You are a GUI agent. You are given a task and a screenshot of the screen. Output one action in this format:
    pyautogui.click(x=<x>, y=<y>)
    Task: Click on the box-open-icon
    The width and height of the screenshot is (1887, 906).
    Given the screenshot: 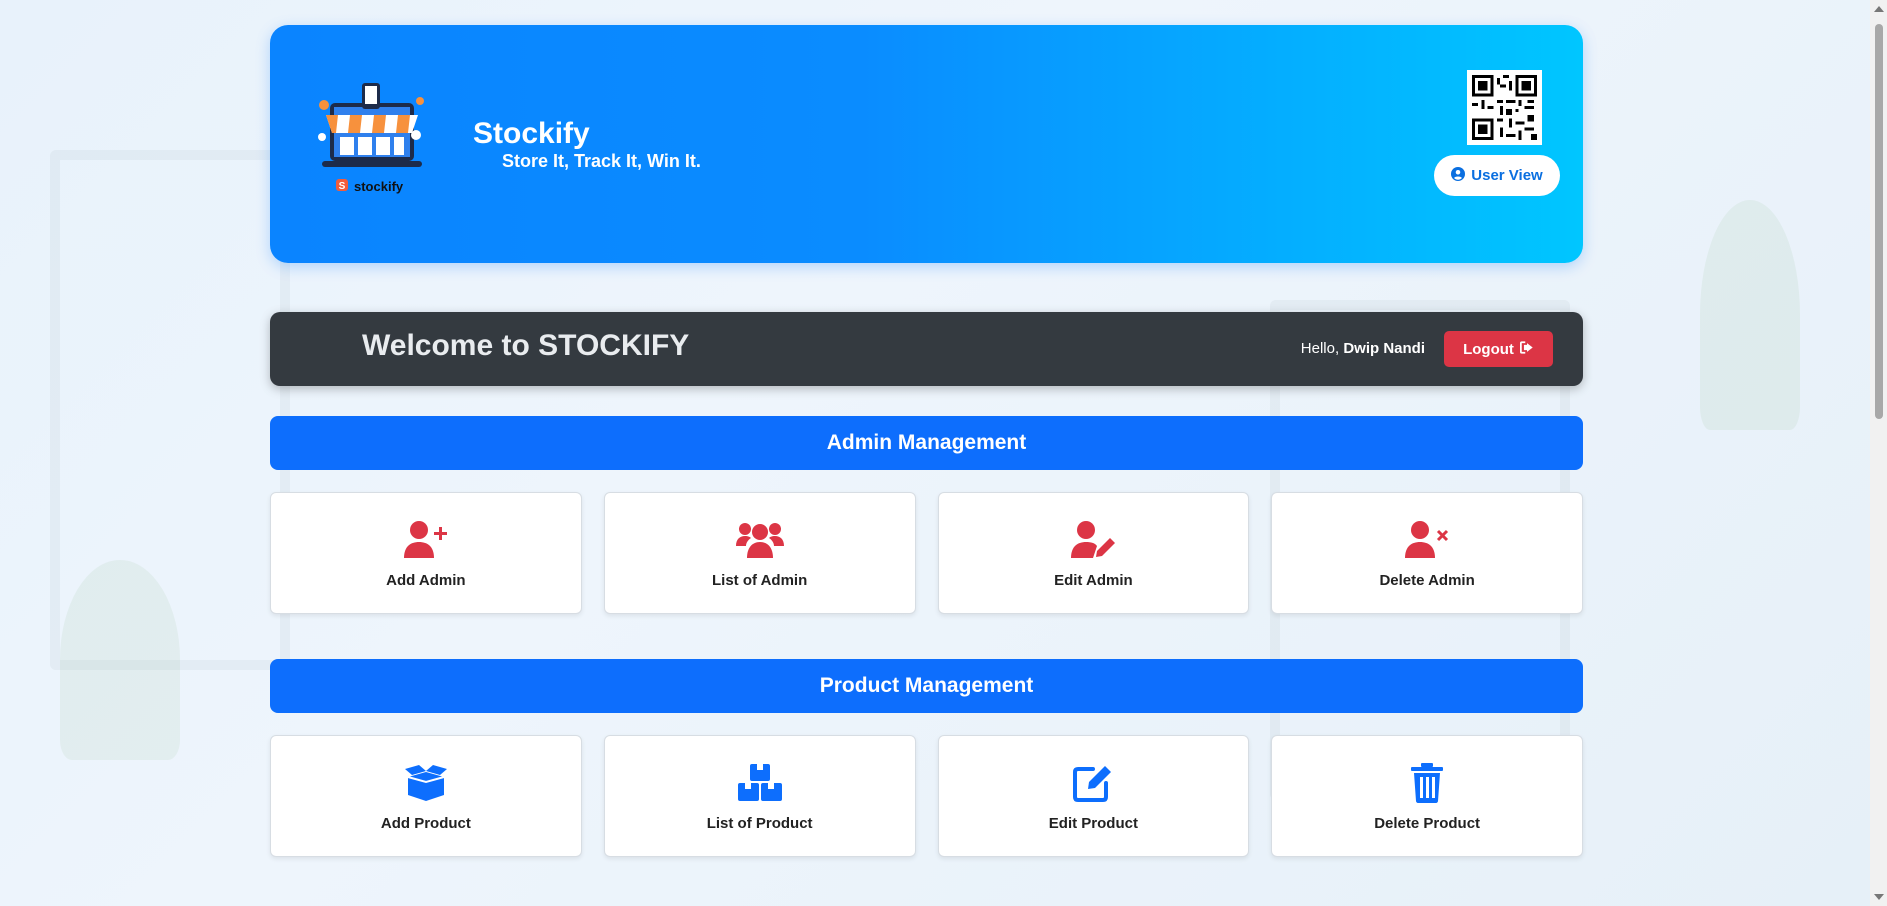 What is the action you would take?
    pyautogui.click(x=426, y=783)
    